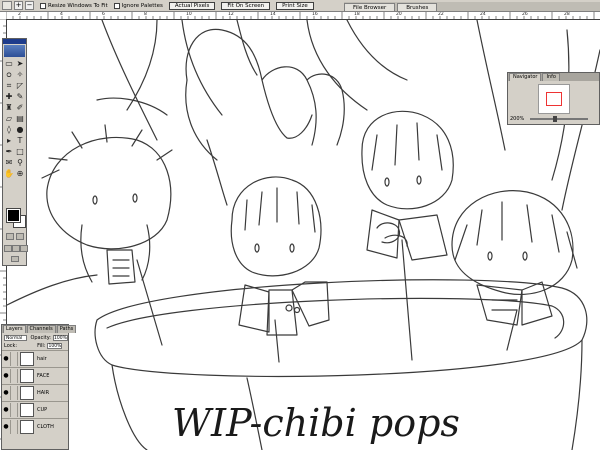 This screenshot has width=600, height=450. What do you see at coordinates (20, 108) in the screenshot?
I see `history-brush-icon: ✐` at bounding box center [20, 108].